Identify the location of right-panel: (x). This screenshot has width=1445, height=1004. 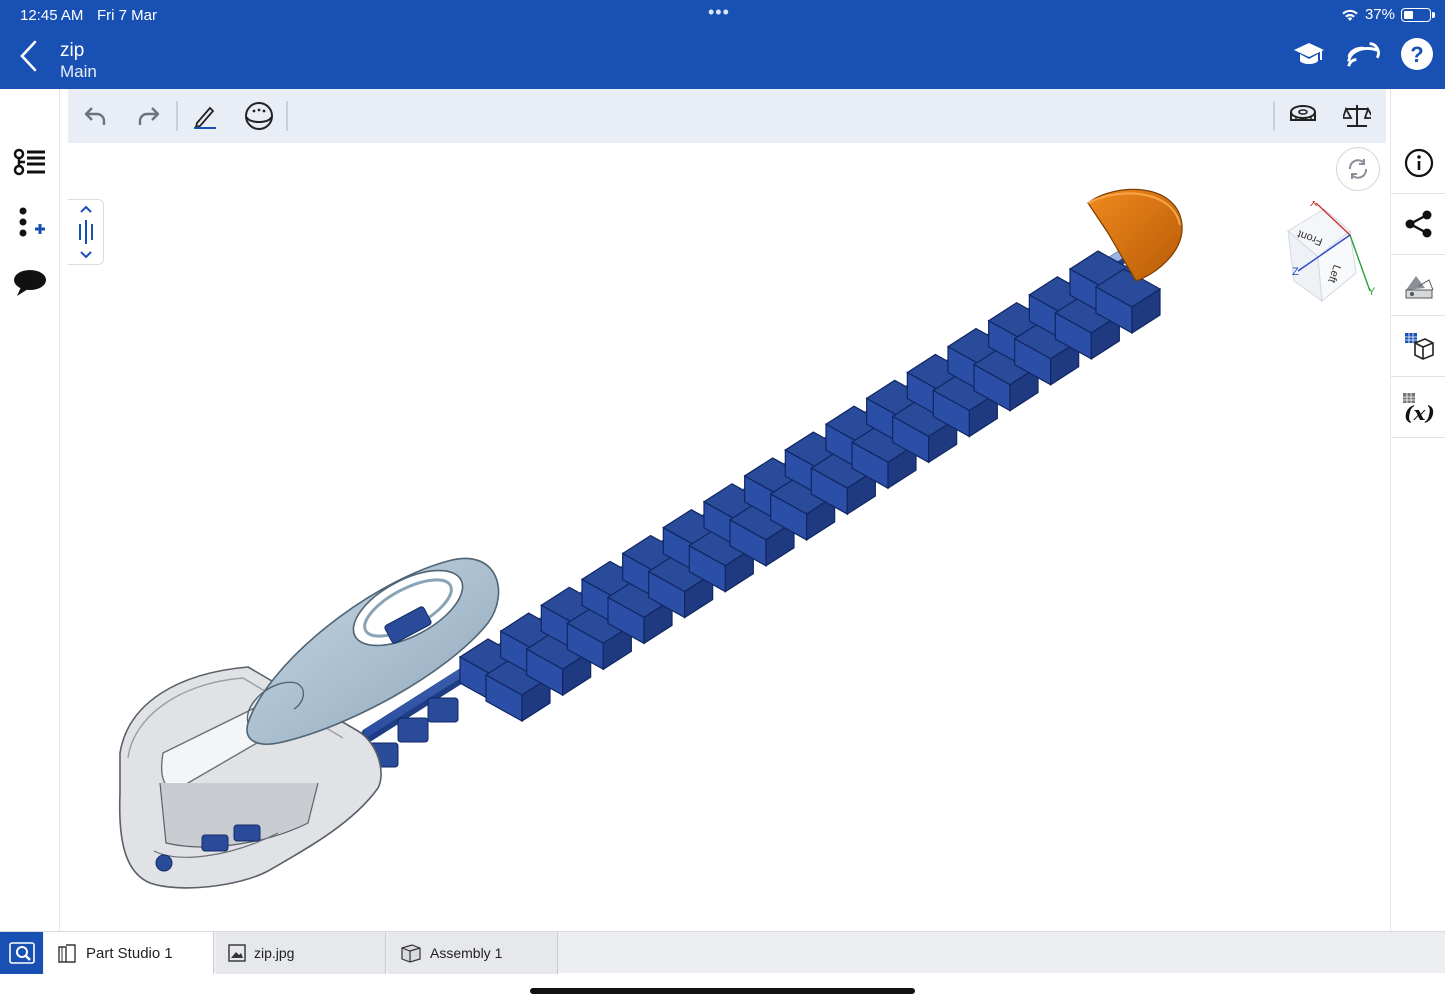
(1417, 510).